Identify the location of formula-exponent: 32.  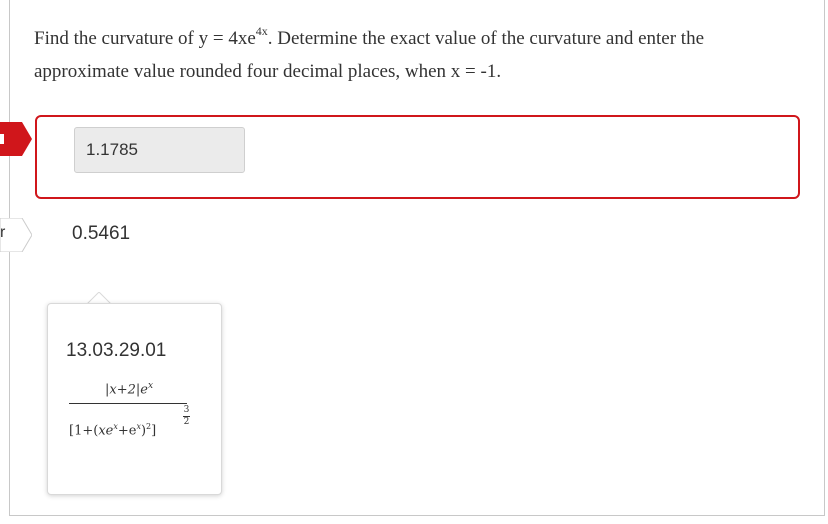
(186, 416).